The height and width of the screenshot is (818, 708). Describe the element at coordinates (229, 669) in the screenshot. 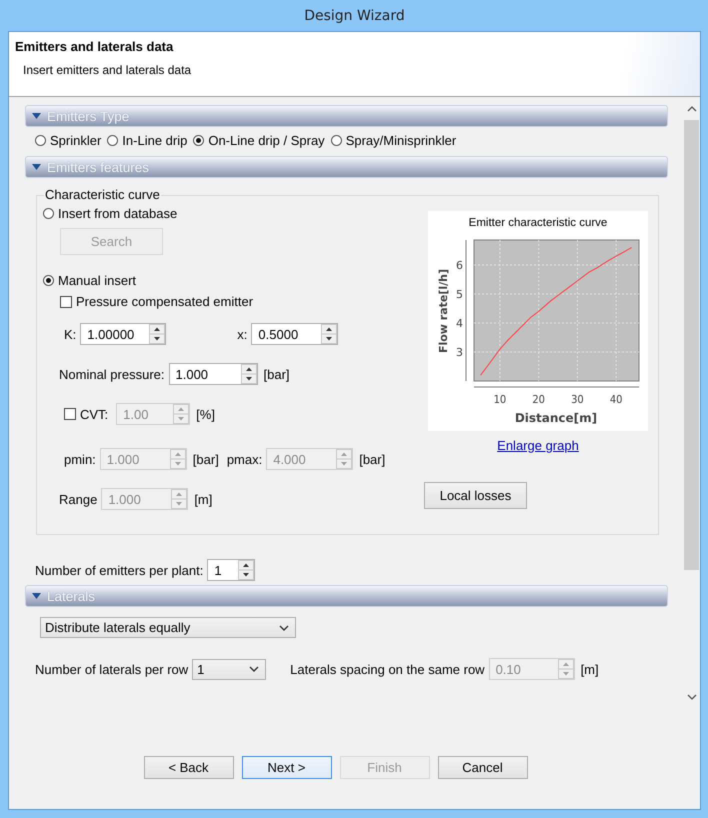

I see `laterals-per-row-dropdown: 1` at that location.